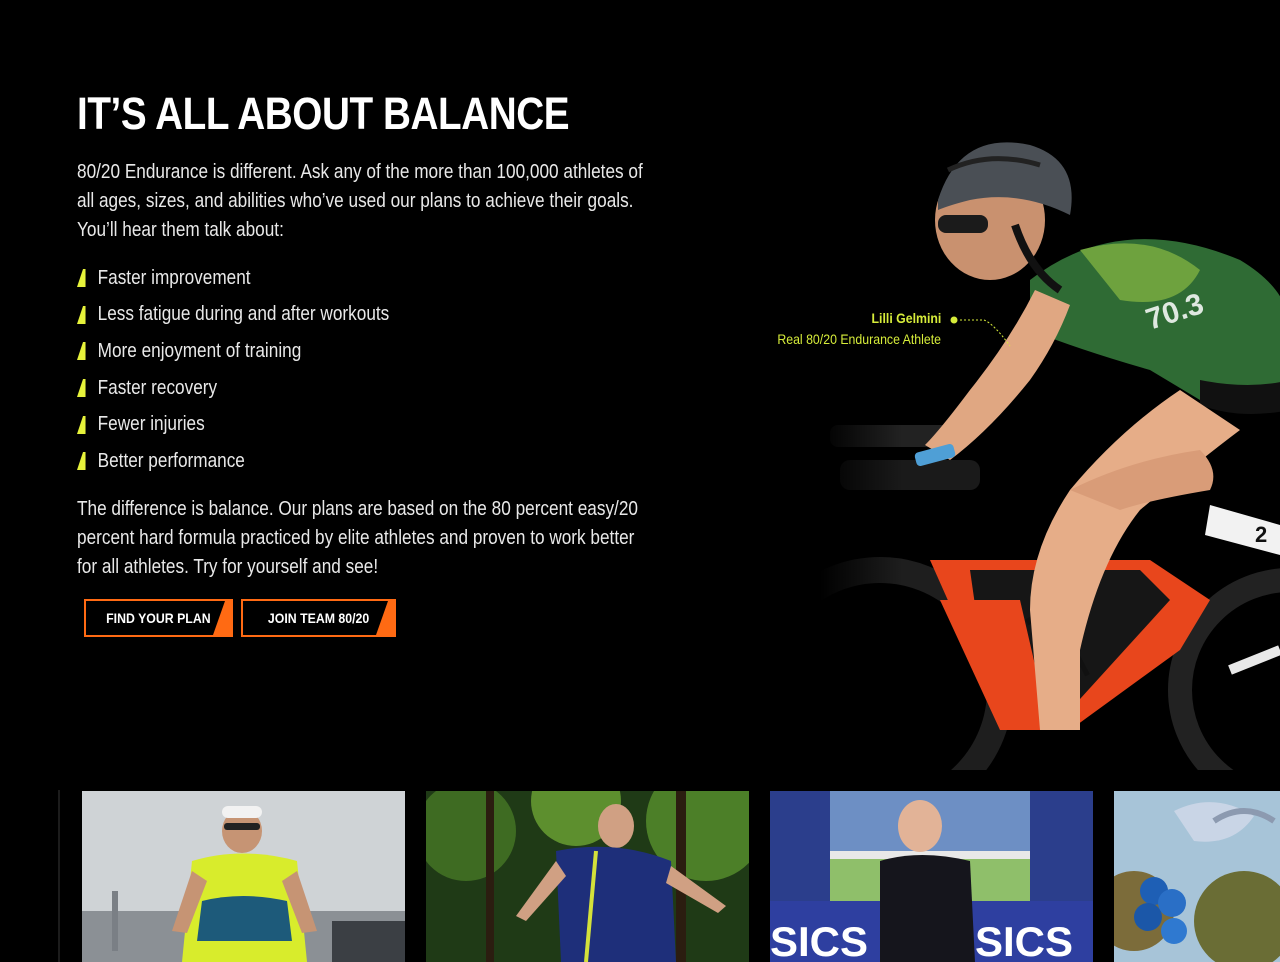 This screenshot has width=1280, height=962. Describe the element at coordinates (243, 876) in the screenshot. I see `gallery-photo-runner` at that location.